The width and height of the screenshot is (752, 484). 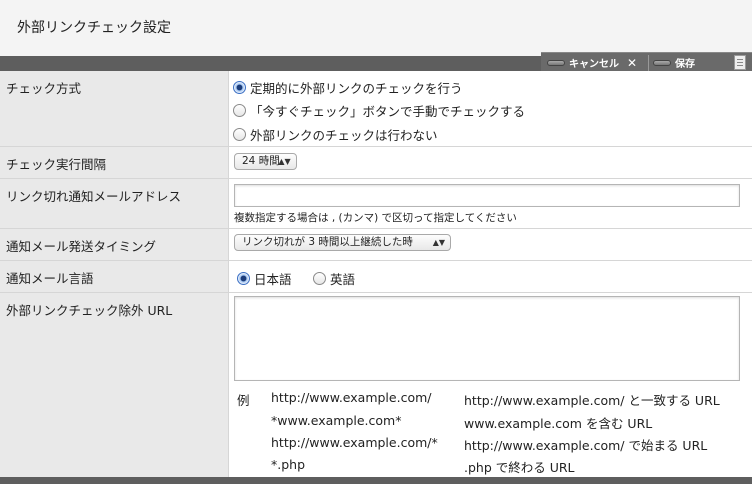 I want to click on row-interval: チェック実行間隔 24 時間 ▲▼, so click(x=376, y=163).